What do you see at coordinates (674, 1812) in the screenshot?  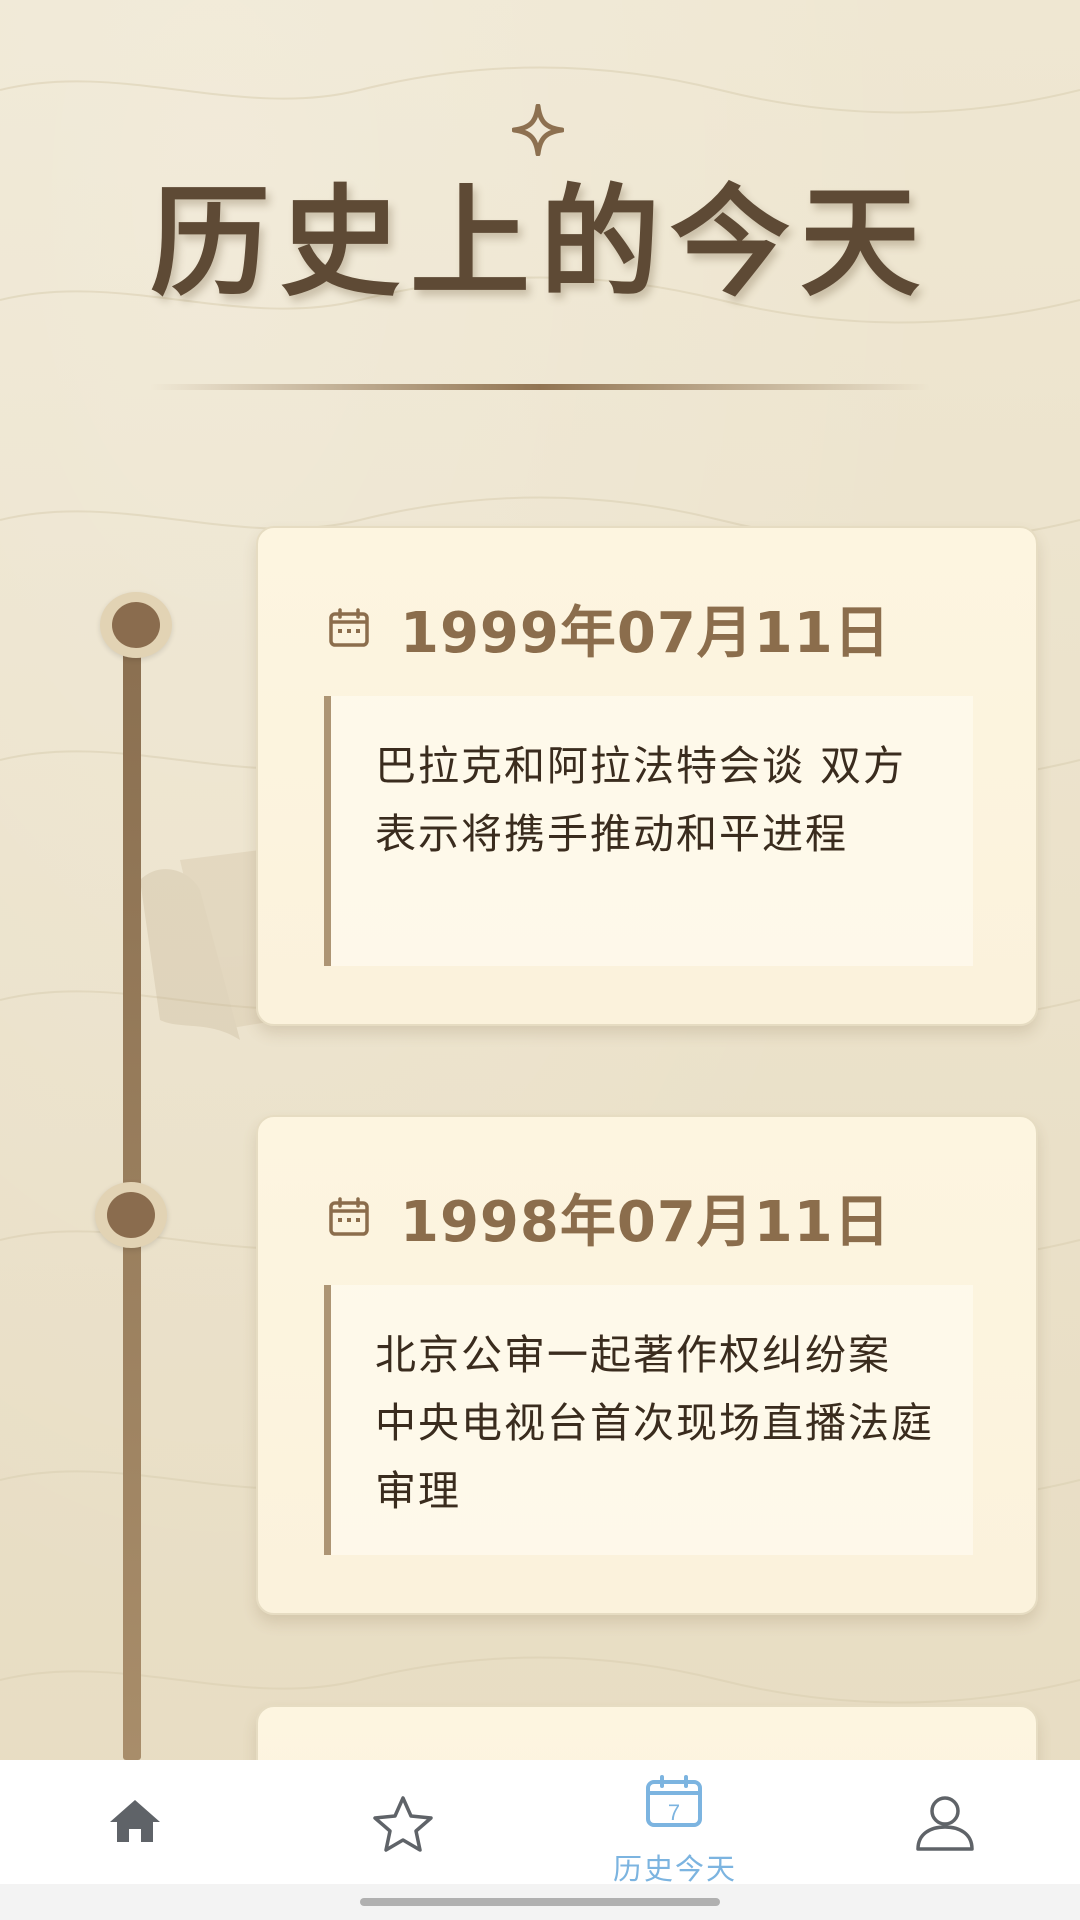 I see `svg-text: 7` at bounding box center [674, 1812].